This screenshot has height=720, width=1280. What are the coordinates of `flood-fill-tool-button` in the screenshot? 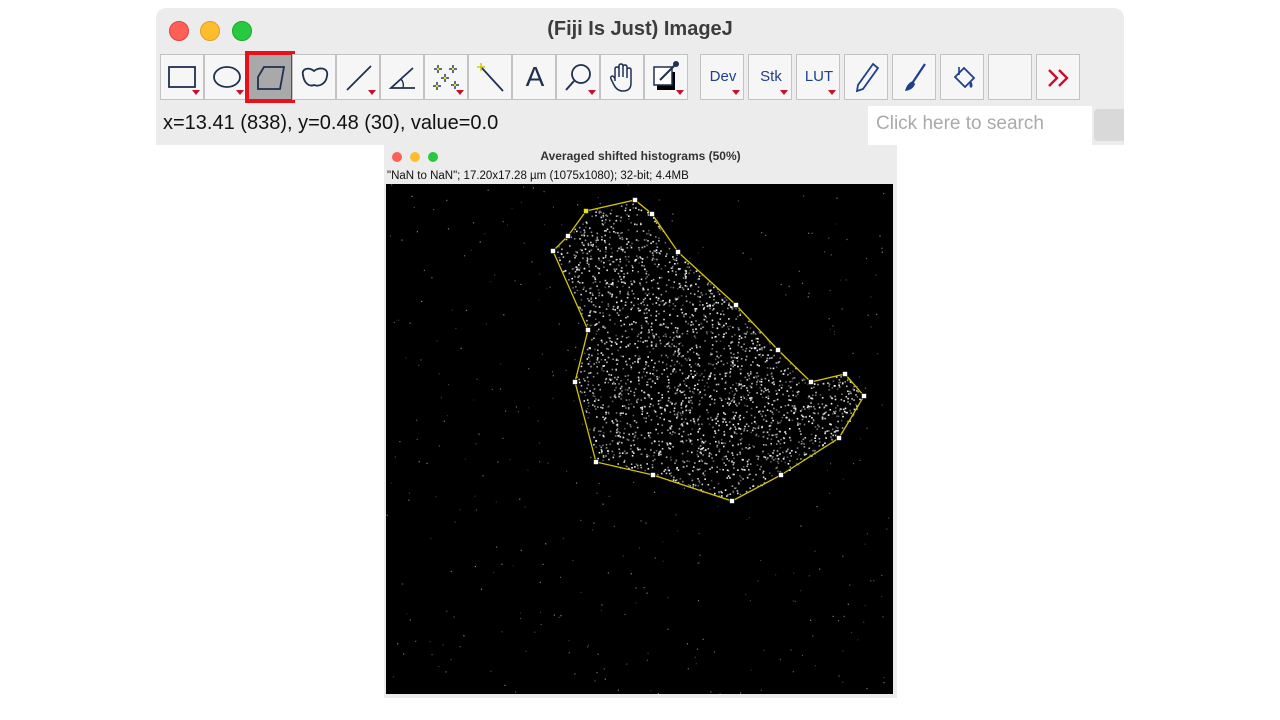 It's located at (962, 77).